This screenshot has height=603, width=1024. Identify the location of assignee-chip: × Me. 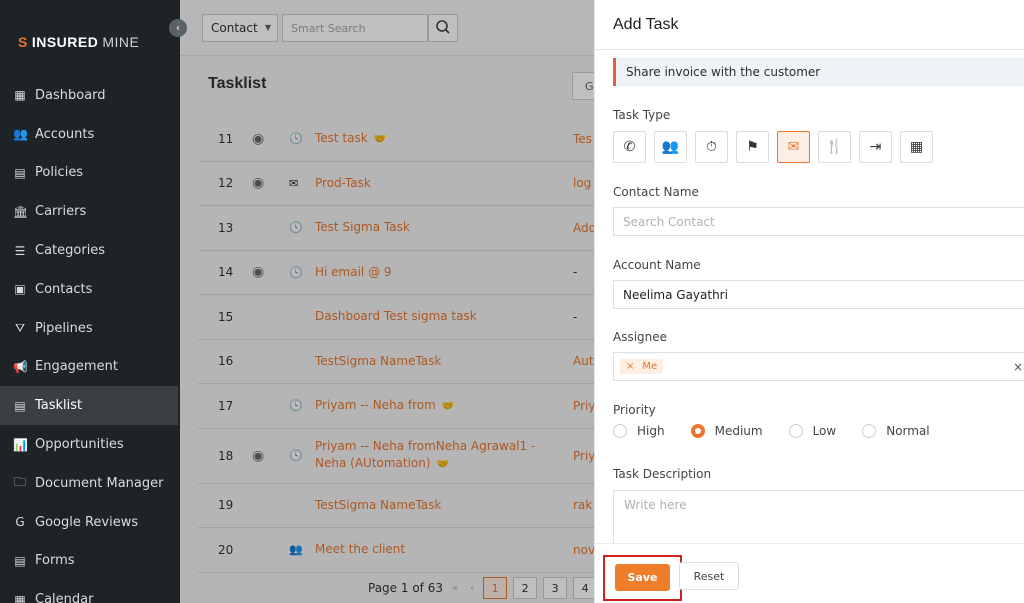
(642, 366).